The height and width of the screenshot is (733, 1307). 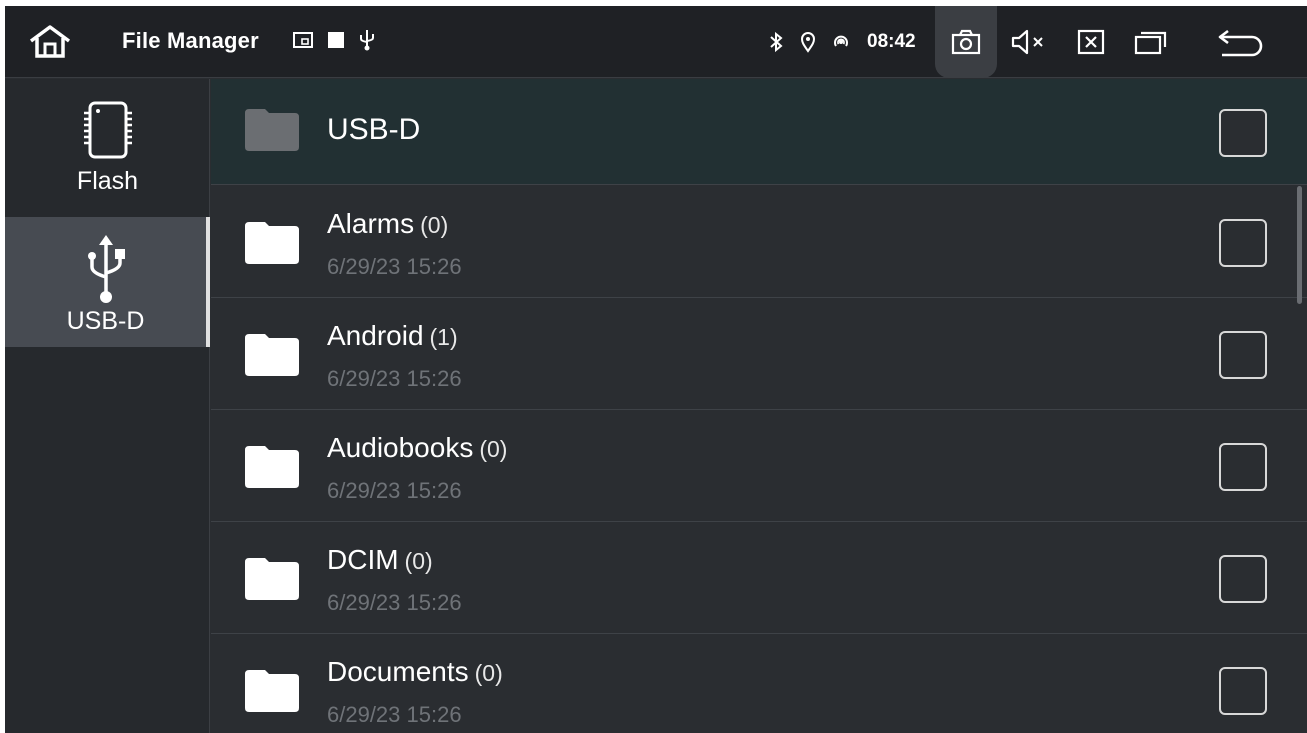 I want to click on list-item: DCIM (0) 6/29/23 15:26, so click(x=759, y=578).